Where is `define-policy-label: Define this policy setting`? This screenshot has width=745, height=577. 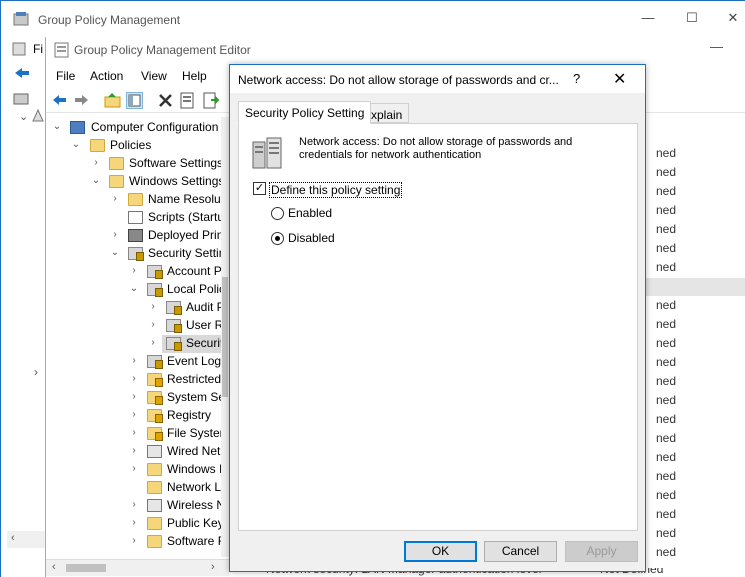
define-policy-label: Define this policy setting is located at coordinates (336, 190).